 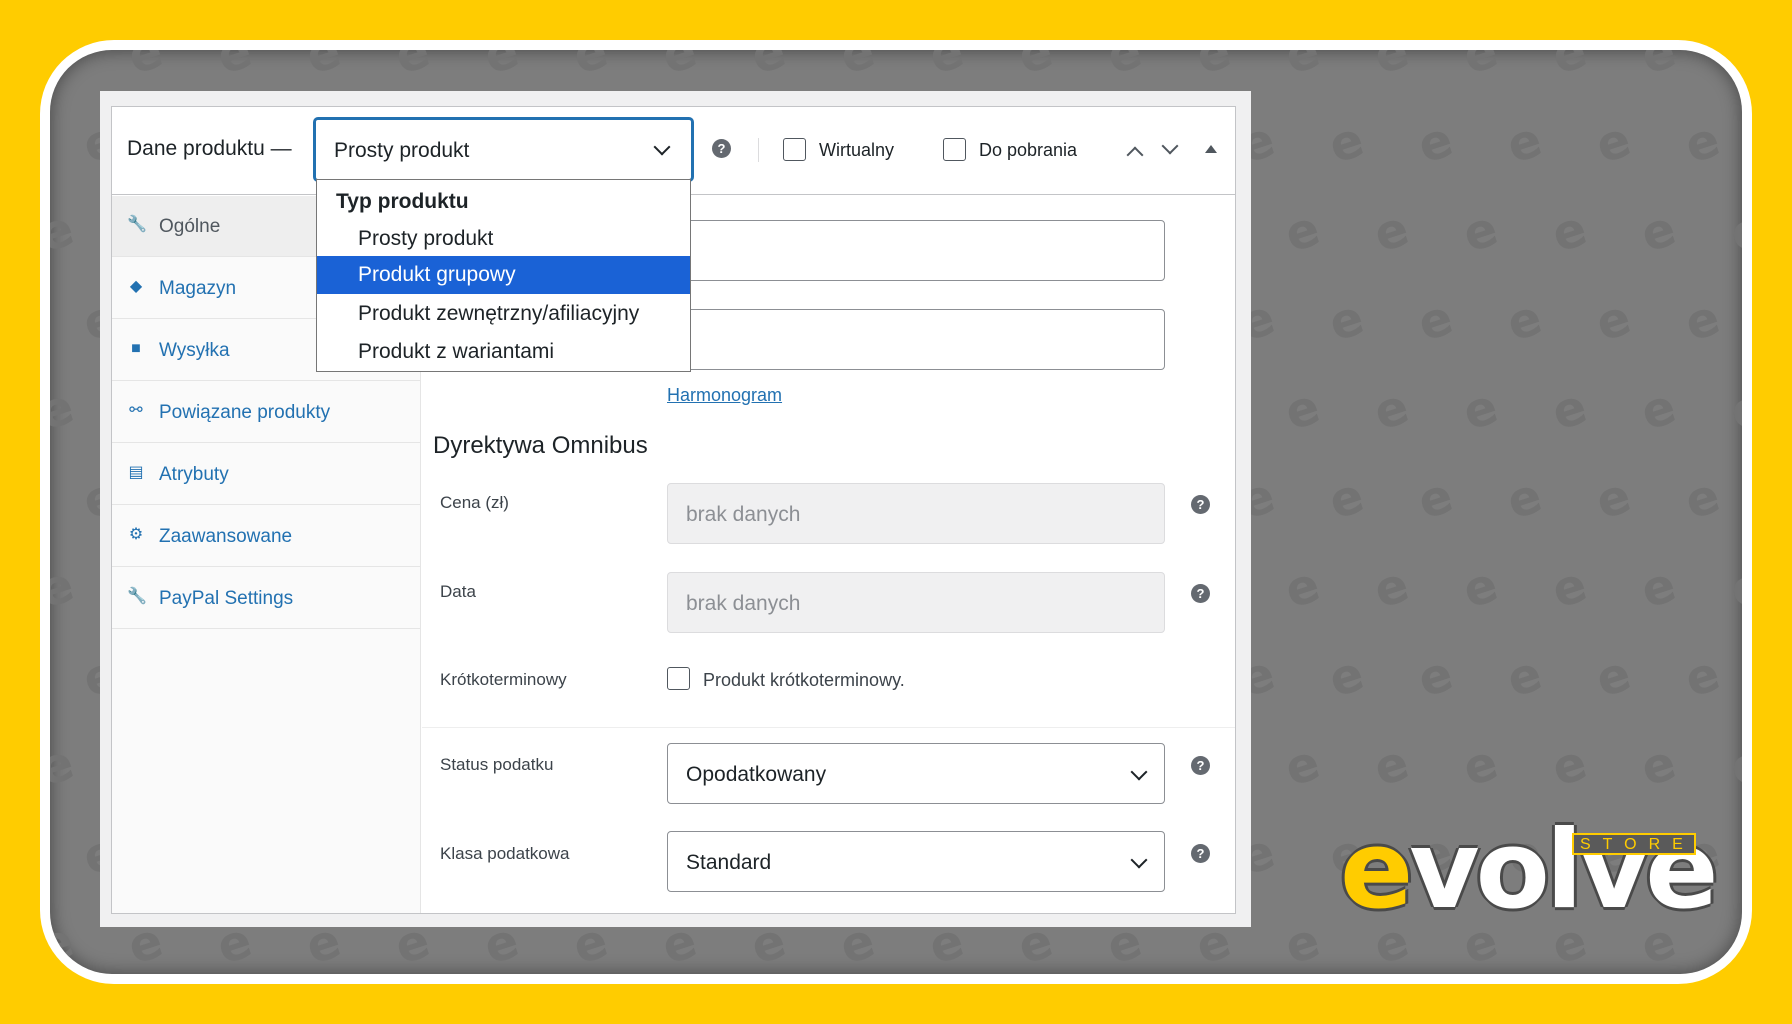 I want to click on downloadable-checkbox, so click(x=954, y=149).